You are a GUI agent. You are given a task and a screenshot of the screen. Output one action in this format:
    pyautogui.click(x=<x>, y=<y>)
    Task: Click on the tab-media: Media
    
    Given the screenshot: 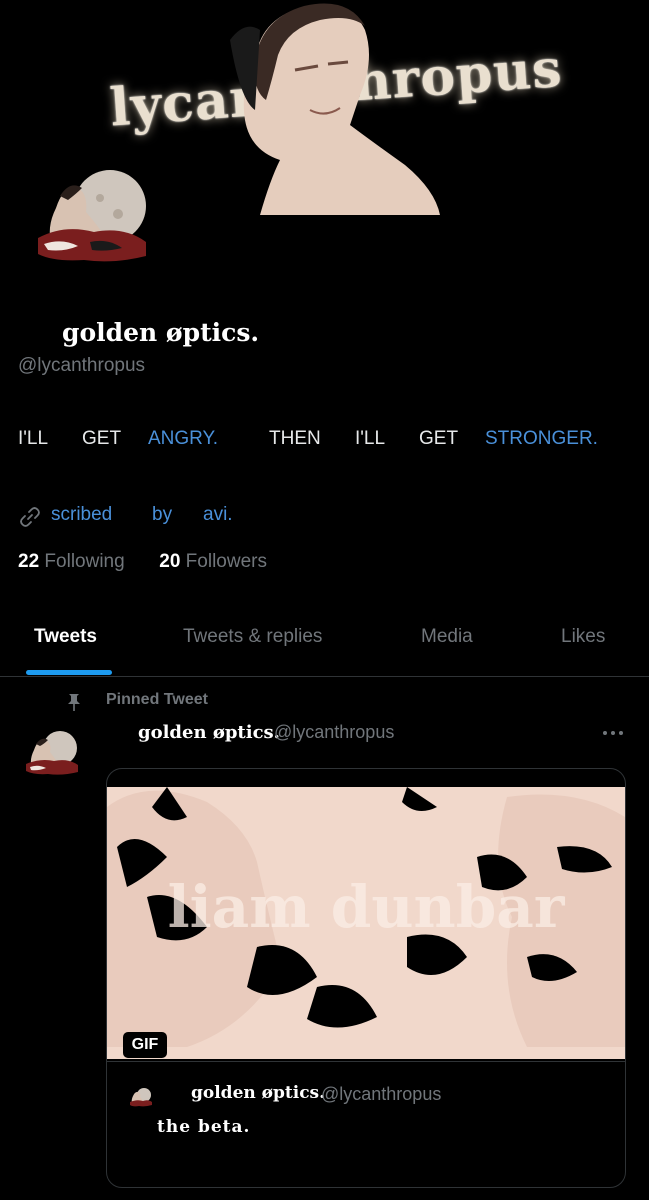 What is the action you would take?
    pyautogui.click(x=447, y=637)
    